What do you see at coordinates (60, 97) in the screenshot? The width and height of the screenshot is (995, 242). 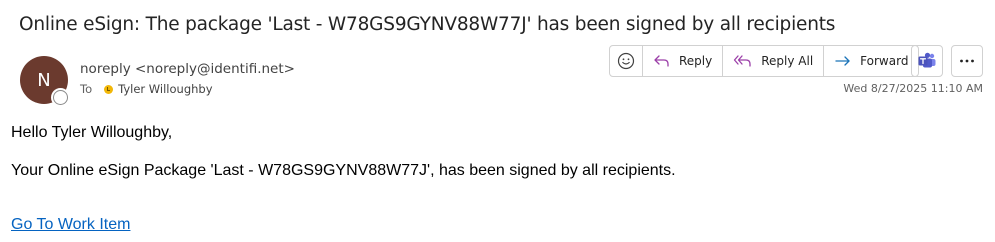 I see `presence-status-icon` at bounding box center [60, 97].